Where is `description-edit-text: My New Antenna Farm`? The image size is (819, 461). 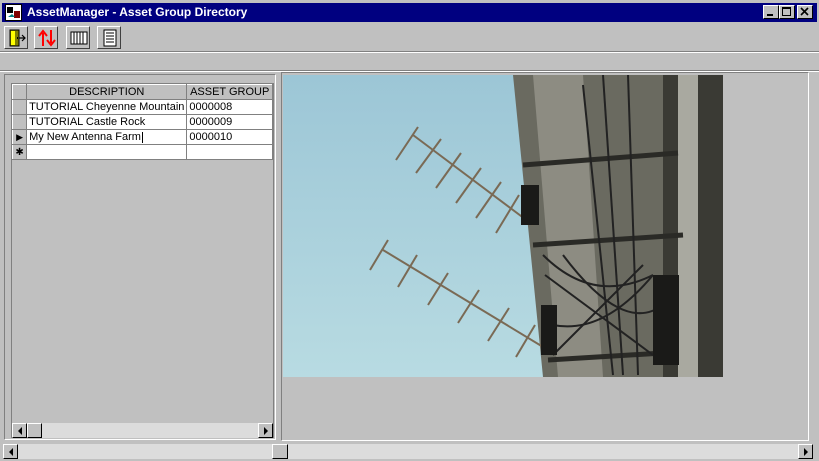 description-edit-text: My New Antenna Farm is located at coordinates (85, 137).